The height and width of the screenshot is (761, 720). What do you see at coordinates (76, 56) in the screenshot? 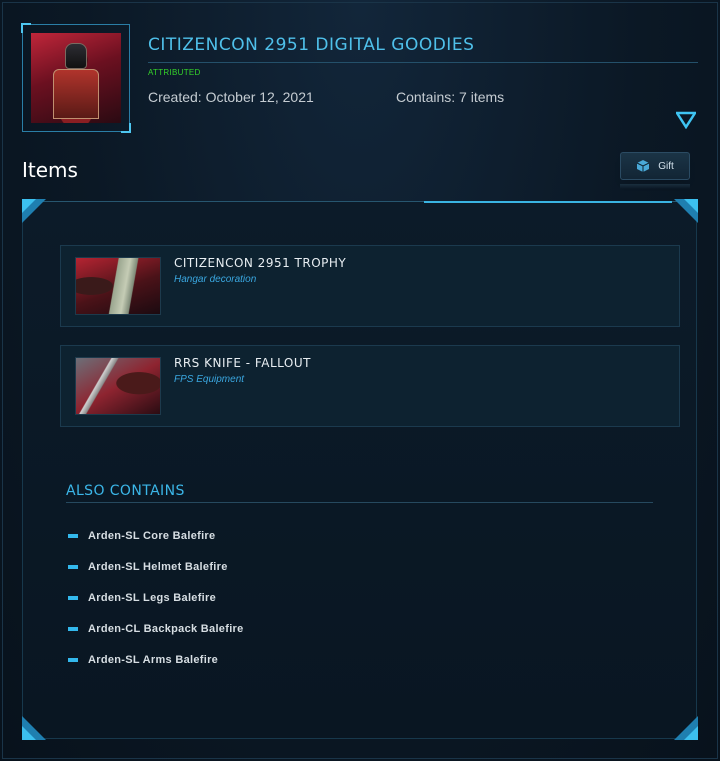
I see `armor-helmet-art` at bounding box center [76, 56].